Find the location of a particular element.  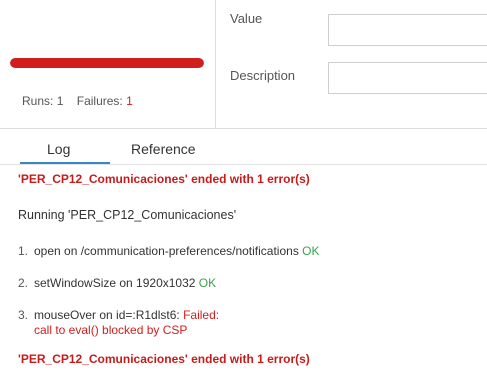

run-stats: Runs: 1 Failures: 1 is located at coordinates (77, 101).